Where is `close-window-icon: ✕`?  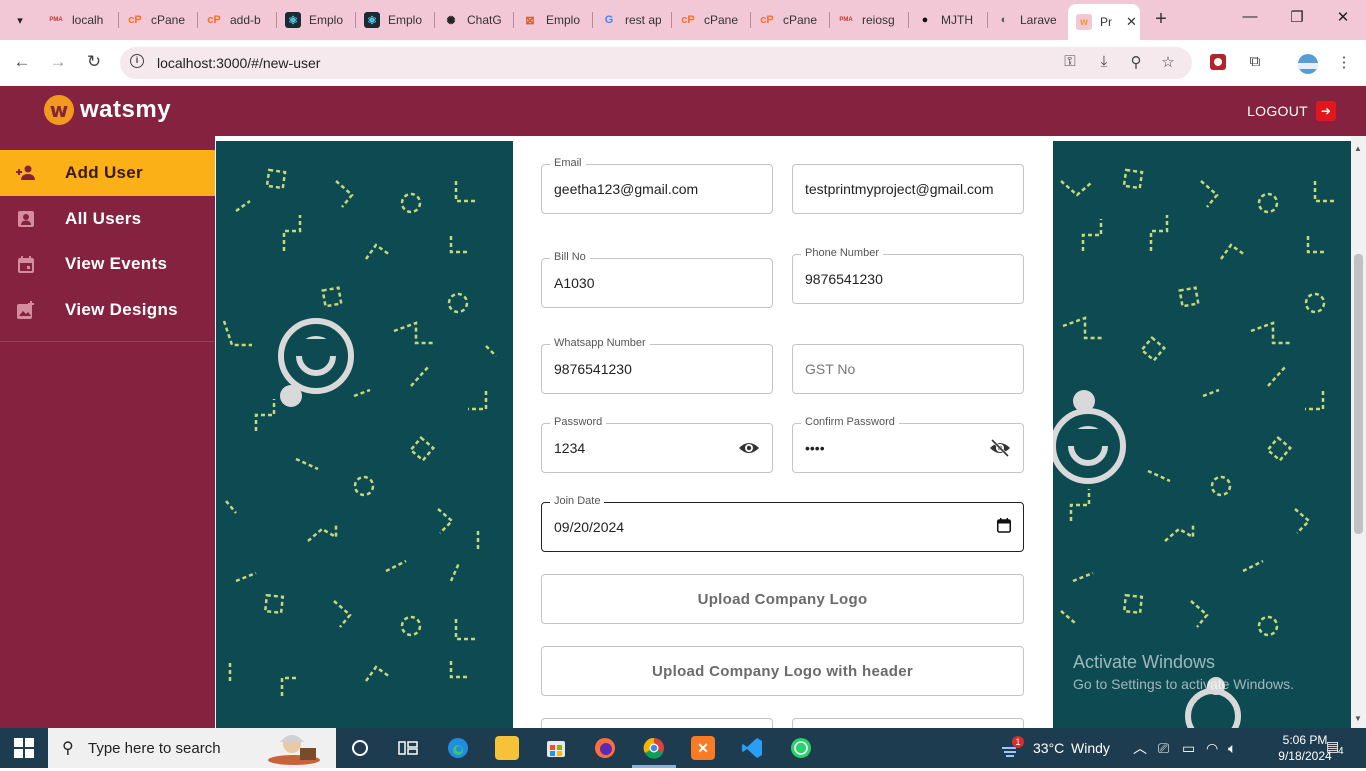
close-window-icon: ✕ is located at coordinates (1343, 17).